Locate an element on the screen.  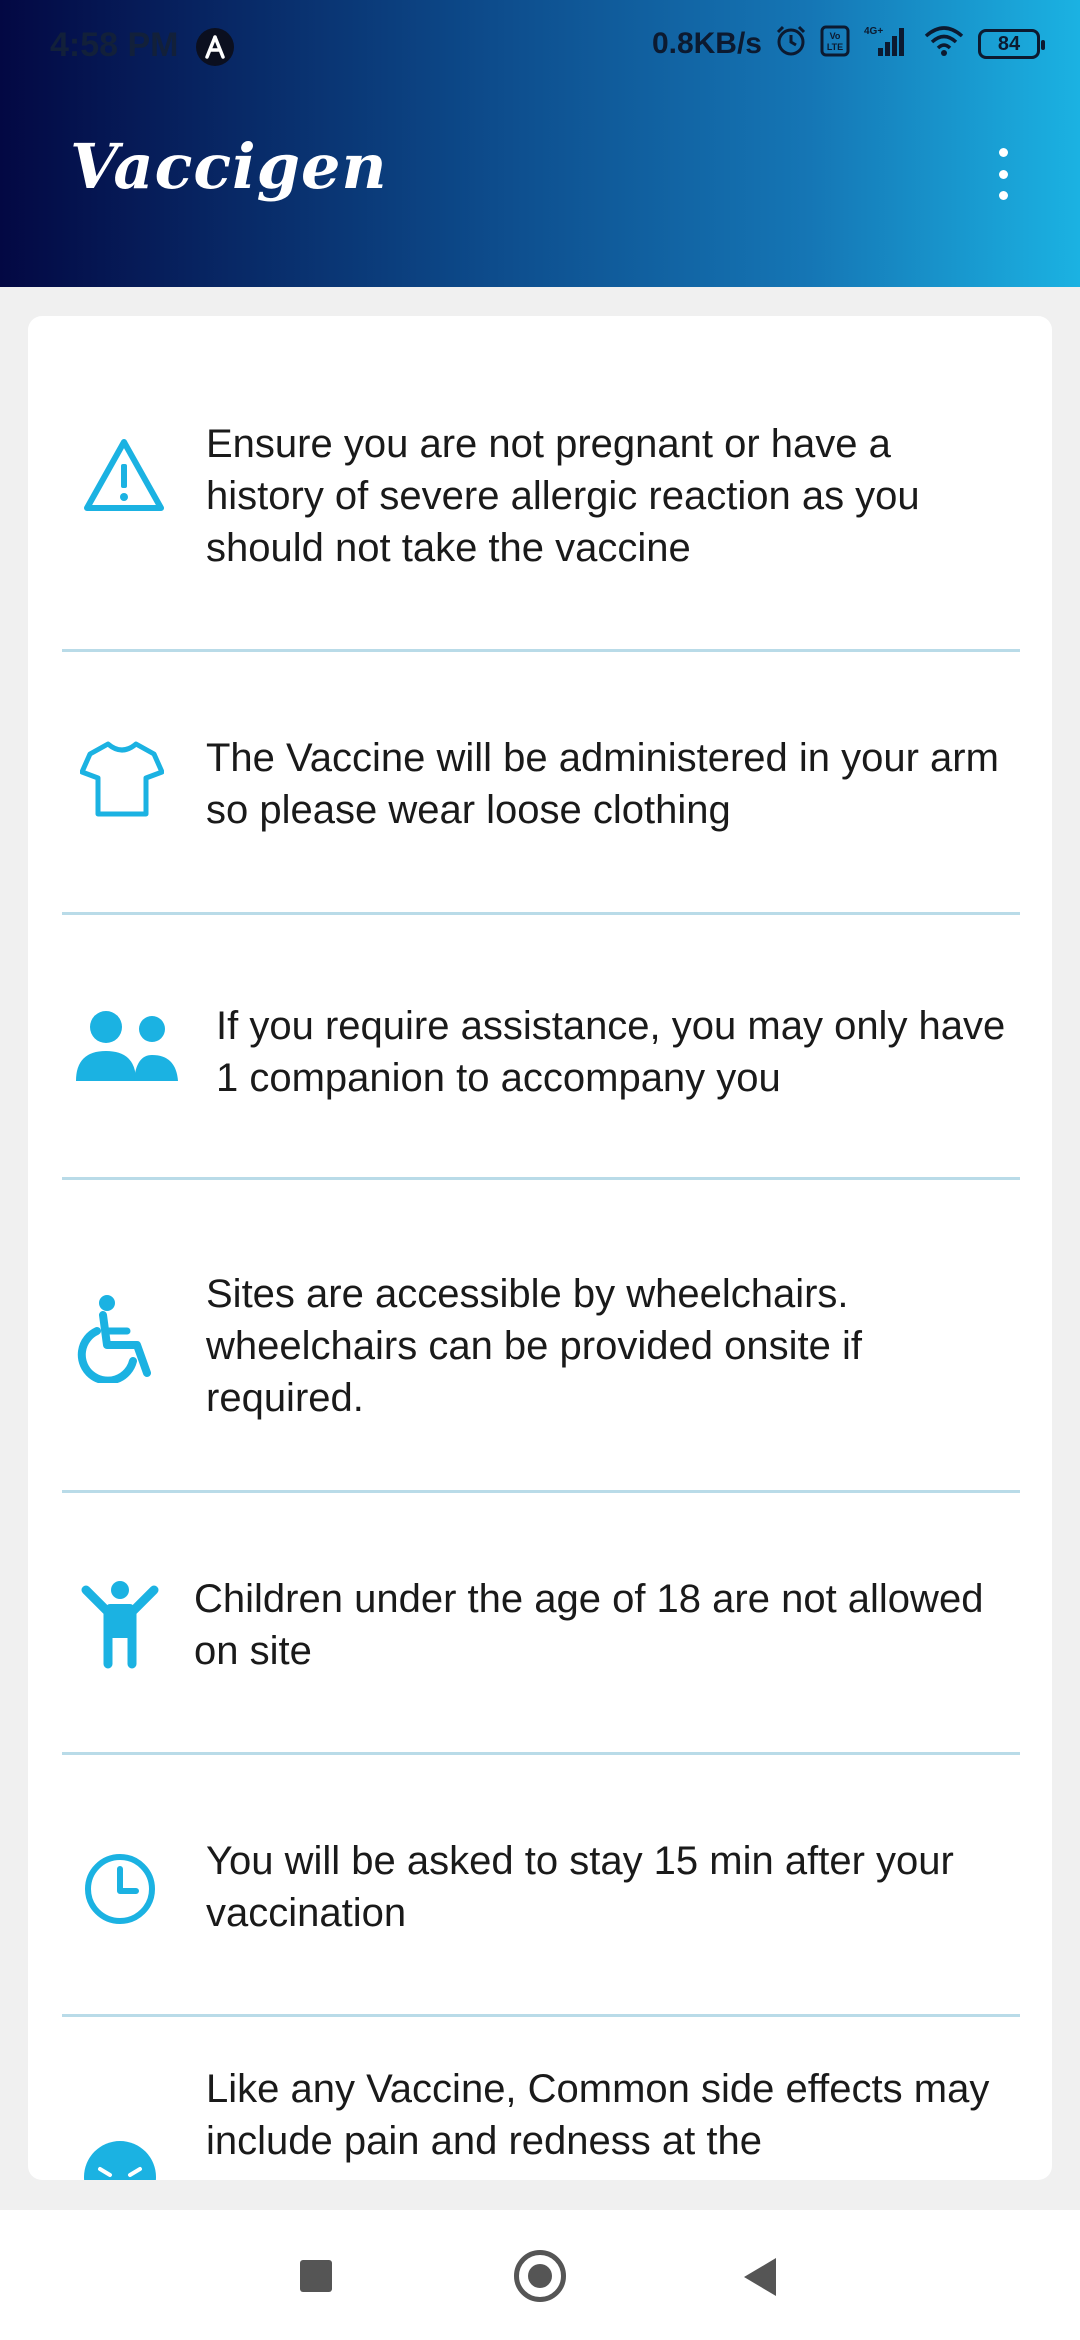
recents-square-icon is located at coordinates (316, 2276).